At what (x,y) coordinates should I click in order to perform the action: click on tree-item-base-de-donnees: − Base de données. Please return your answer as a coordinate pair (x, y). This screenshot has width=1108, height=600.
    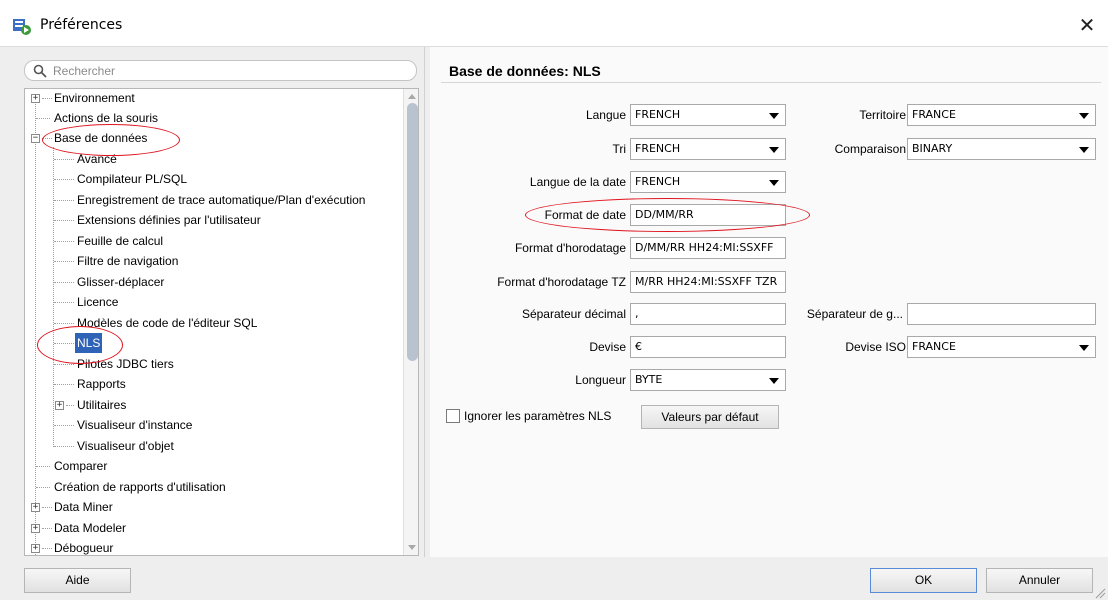
    Looking at the image, I should click on (87, 138).